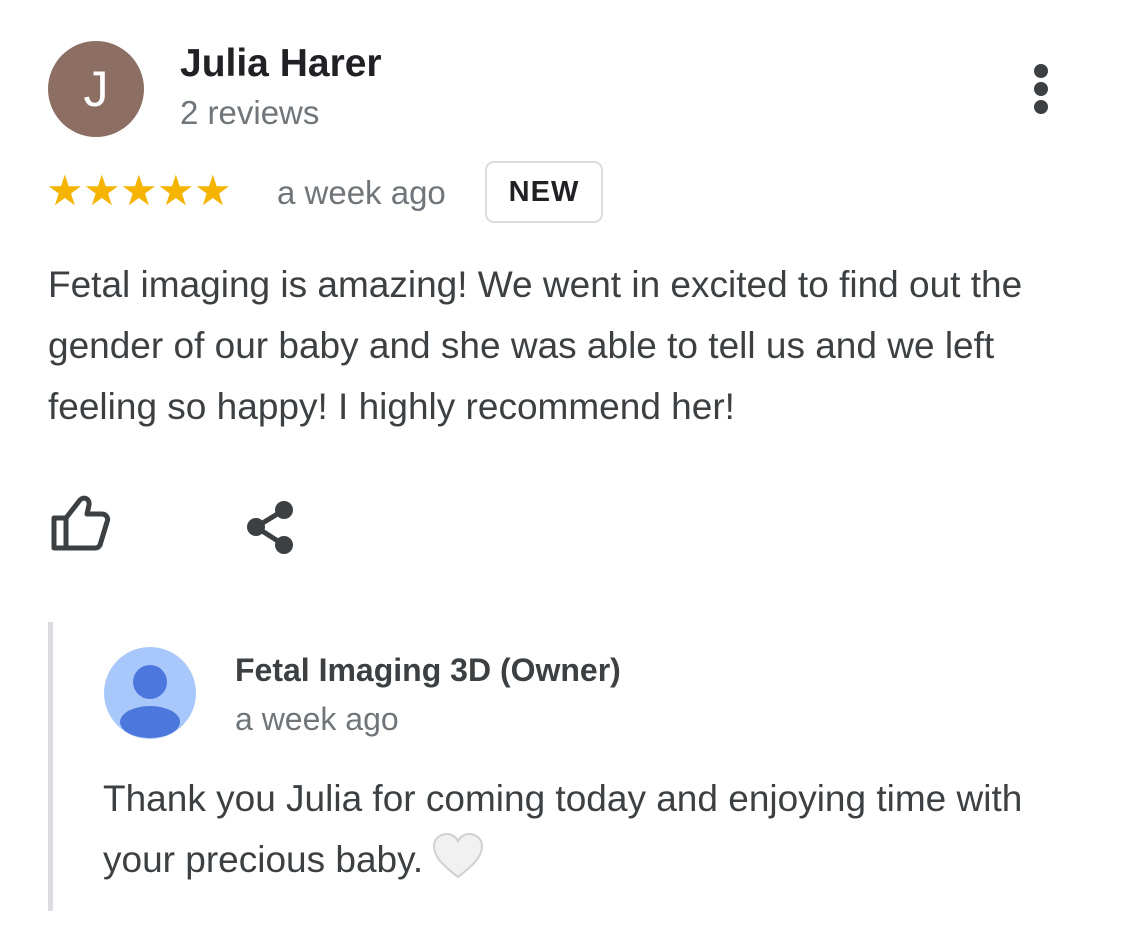 This screenshot has height=936, width=1125. I want to click on star-rating: ★ ★ ★ ★ ★, so click(139, 190).